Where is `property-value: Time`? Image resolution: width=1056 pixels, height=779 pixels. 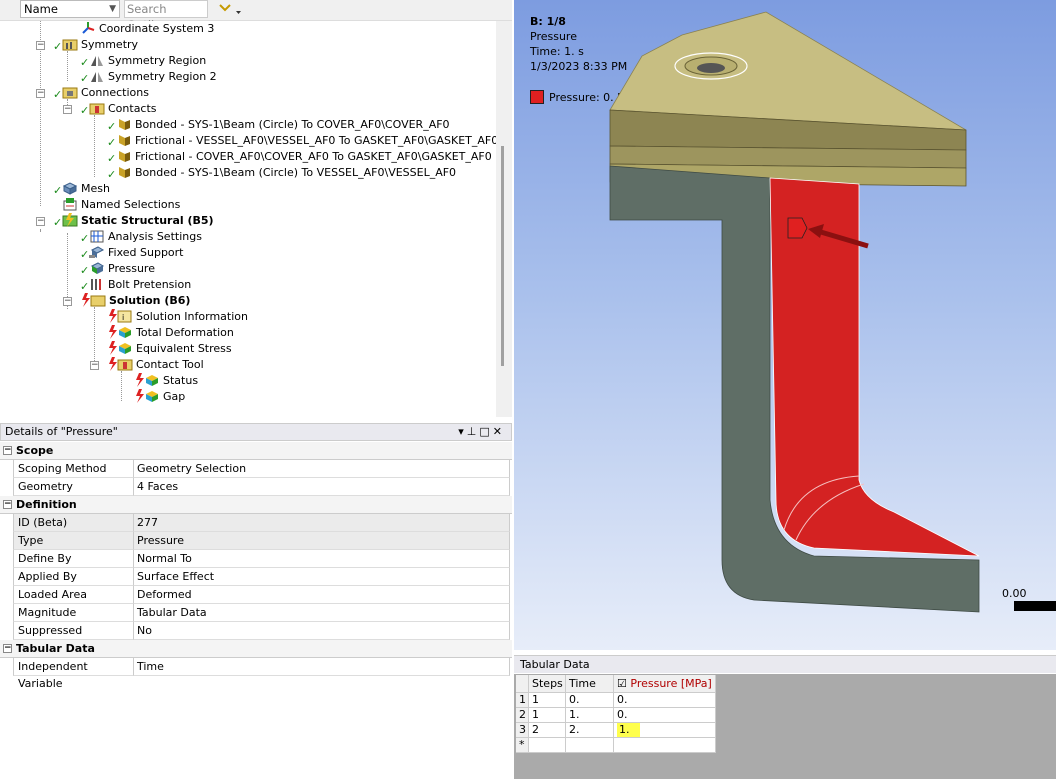
property-value: Time is located at coordinates (322, 667).